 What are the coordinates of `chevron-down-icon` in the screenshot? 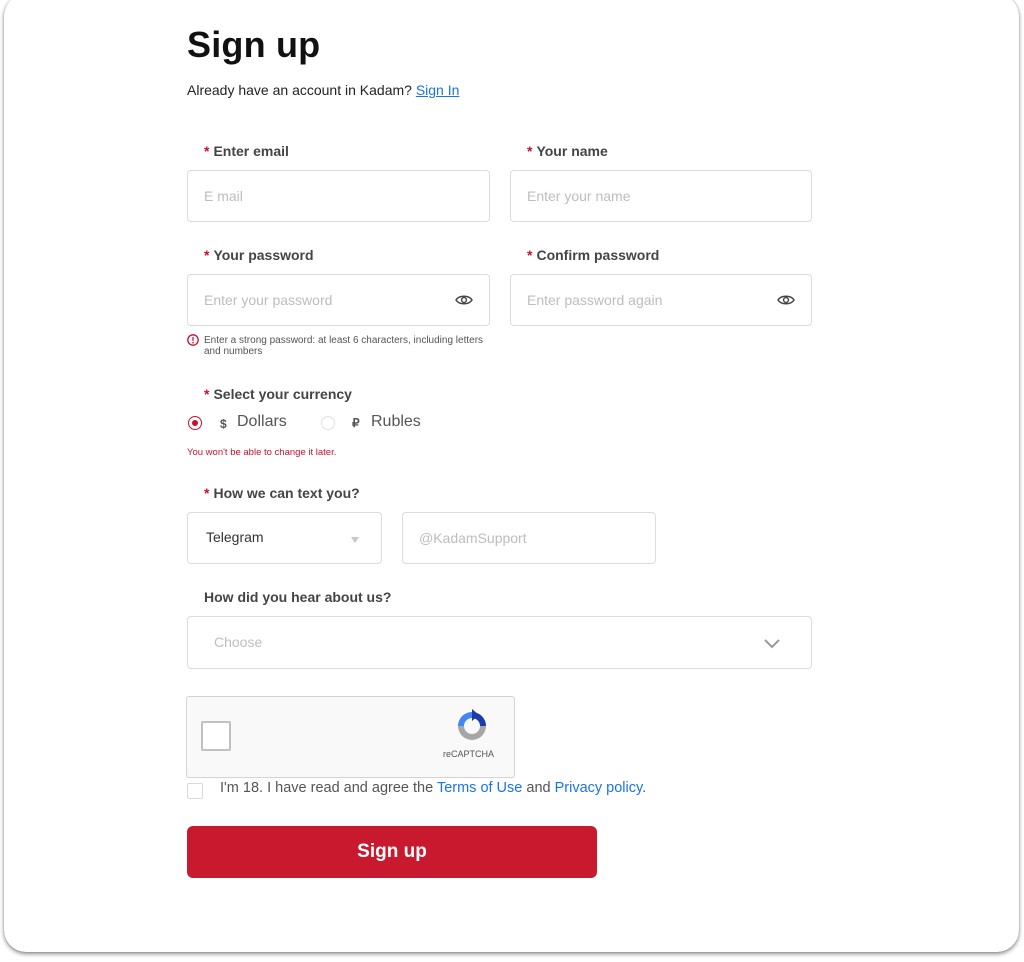 It's located at (772, 644).